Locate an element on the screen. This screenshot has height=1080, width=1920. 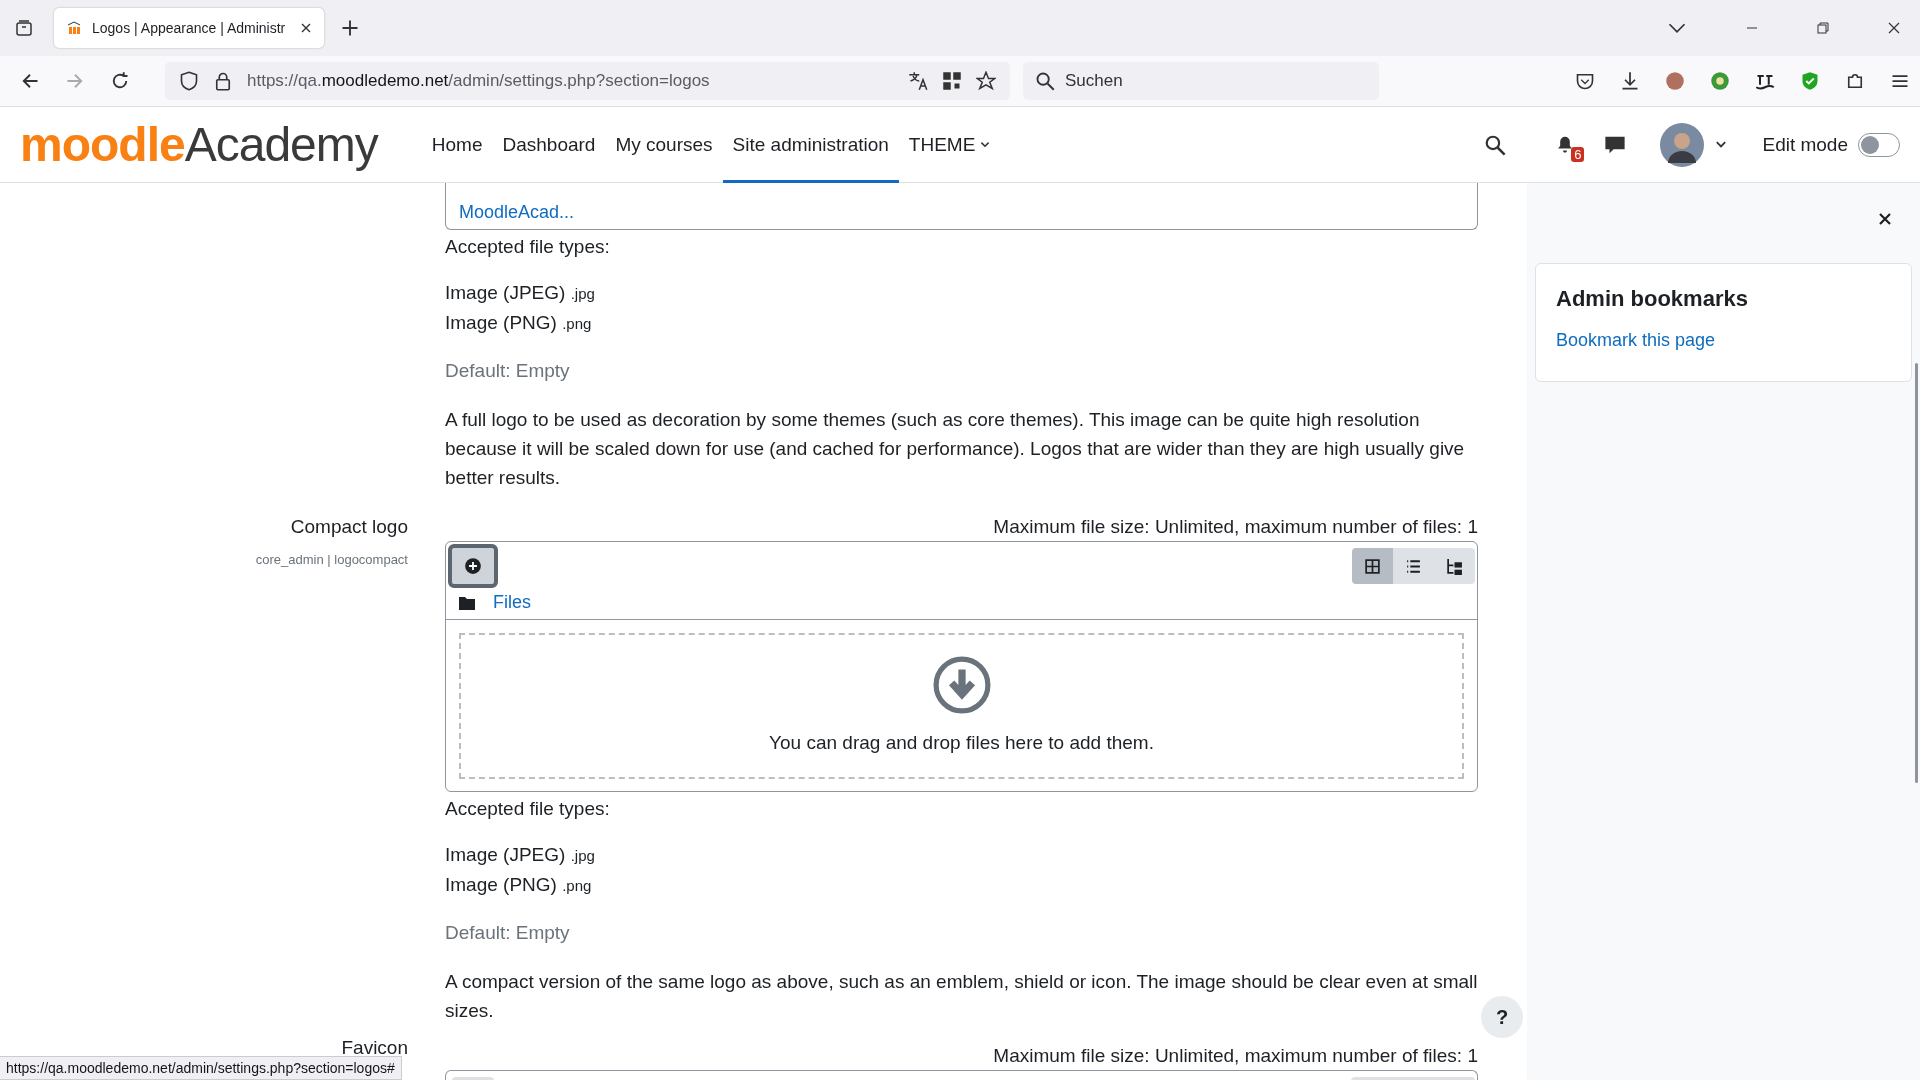
notification-count: 6 is located at coordinates (1578, 154).